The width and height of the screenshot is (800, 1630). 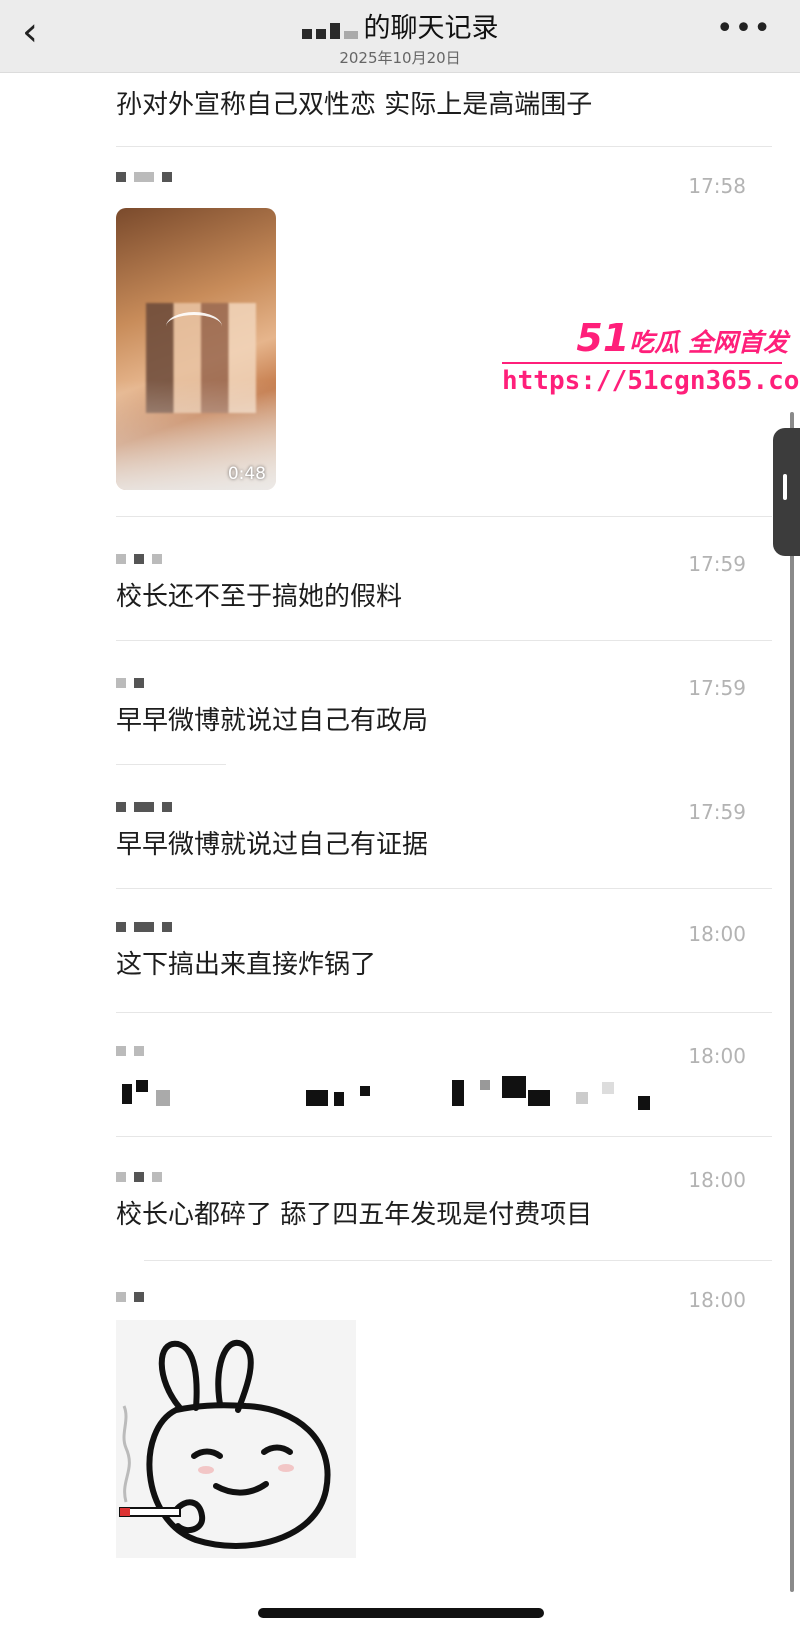 I want to click on chat-message: 18:00 这下搞出来直接炸锅了, so click(x=444, y=950).